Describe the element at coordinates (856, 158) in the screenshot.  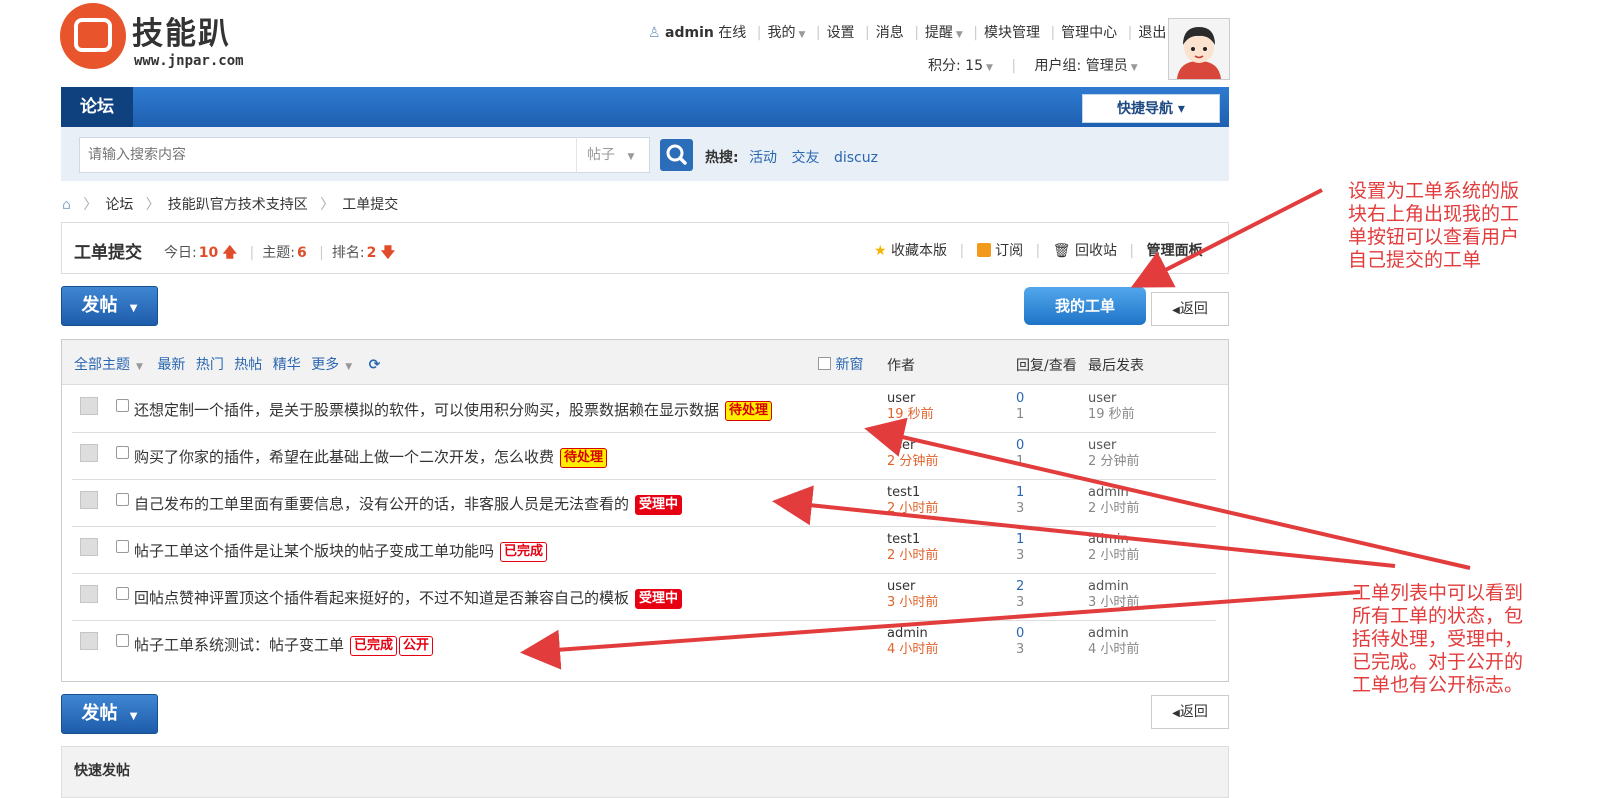
I see `hot-search-item: discuz` at that location.